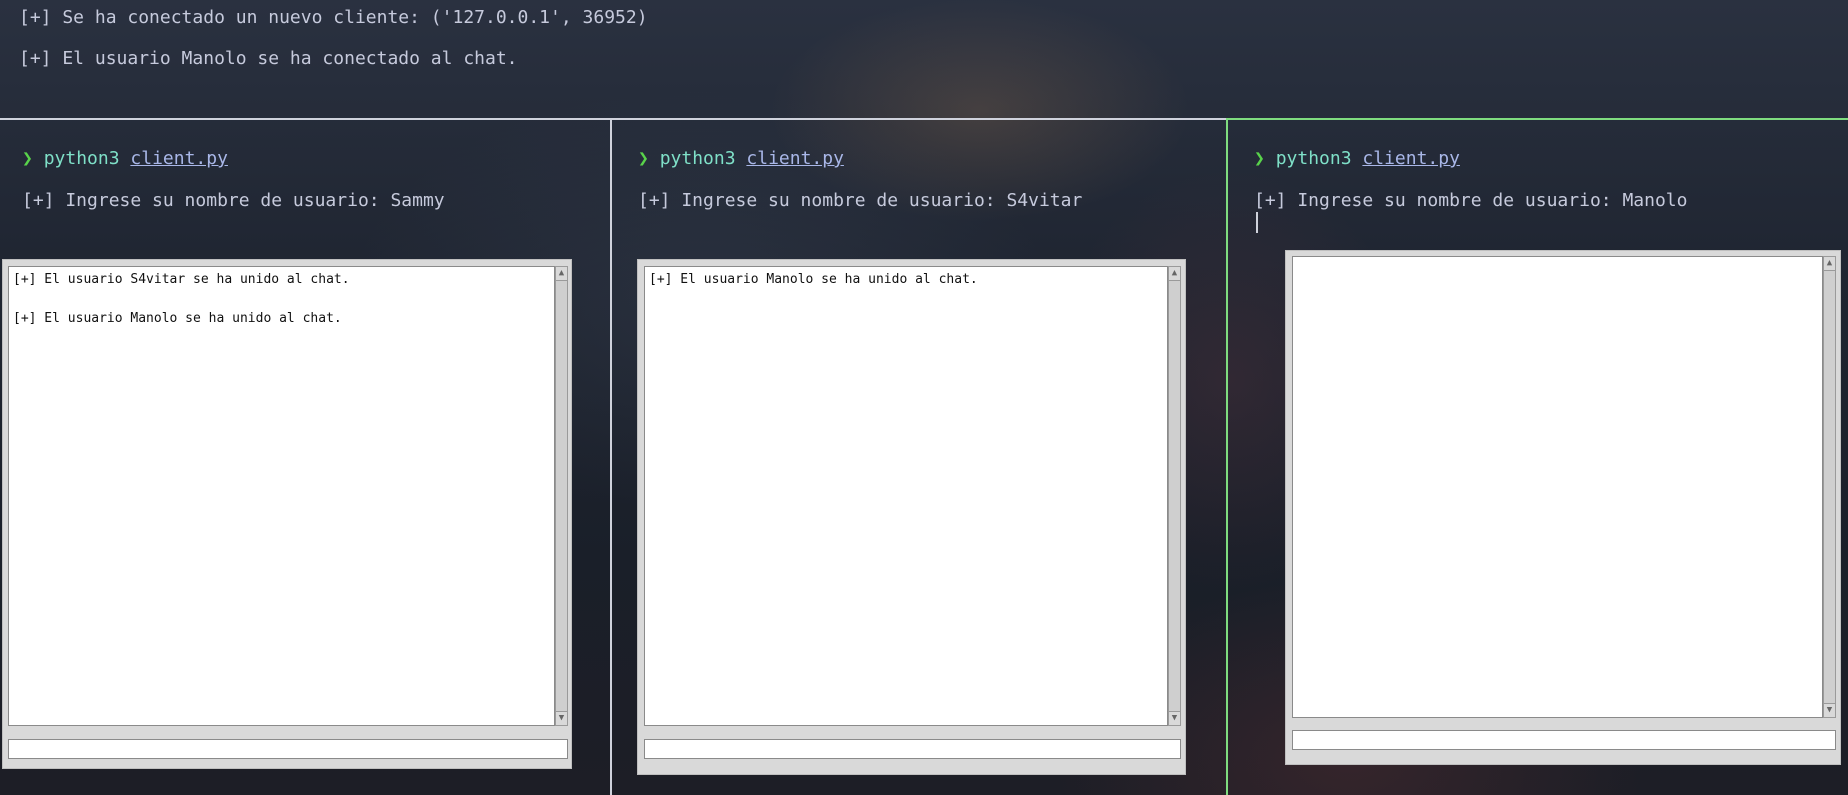 Image resolution: width=1848 pixels, height=795 pixels. I want to click on pane-divider-horizontal, so click(613, 119).